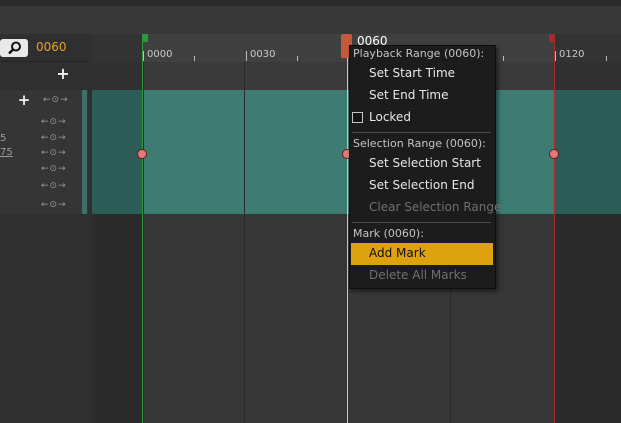 This screenshot has width=621, height=423. What do you see at coordinates (24, 100) in the screenshot?
I see `add-key-button: +` at bounding box center [24, 100].